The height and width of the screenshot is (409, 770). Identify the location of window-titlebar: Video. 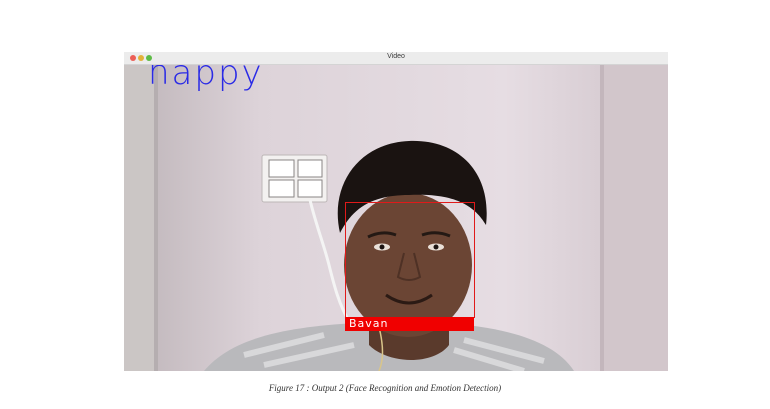
(396, 58).